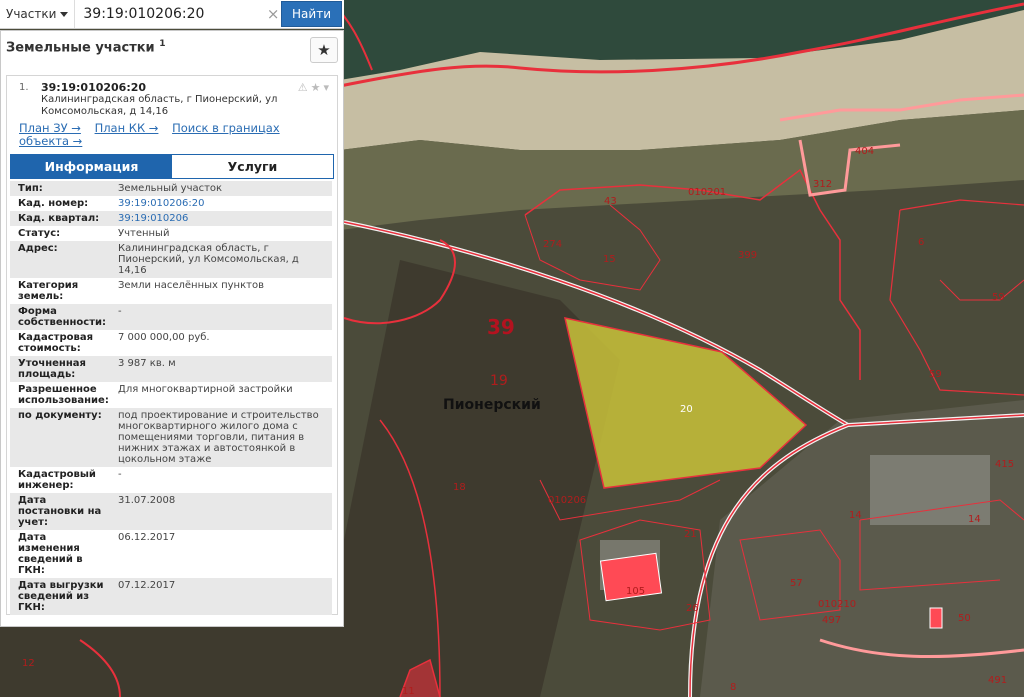 This screenshot has width=1024, height=697. Describe the element at coordinates (62, 511) in the screenshot. I see `info-key: Дата постановки на учет:` at that location.